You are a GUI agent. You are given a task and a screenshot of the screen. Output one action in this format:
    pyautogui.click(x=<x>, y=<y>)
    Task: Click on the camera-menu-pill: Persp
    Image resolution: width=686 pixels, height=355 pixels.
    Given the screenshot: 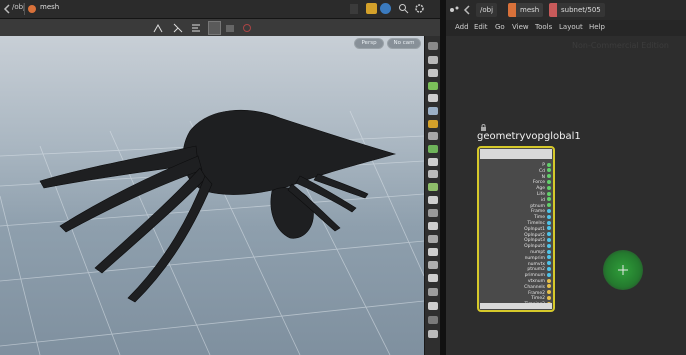 What is the action you would take?
    pyautogui.click(x=369, y=43)
    